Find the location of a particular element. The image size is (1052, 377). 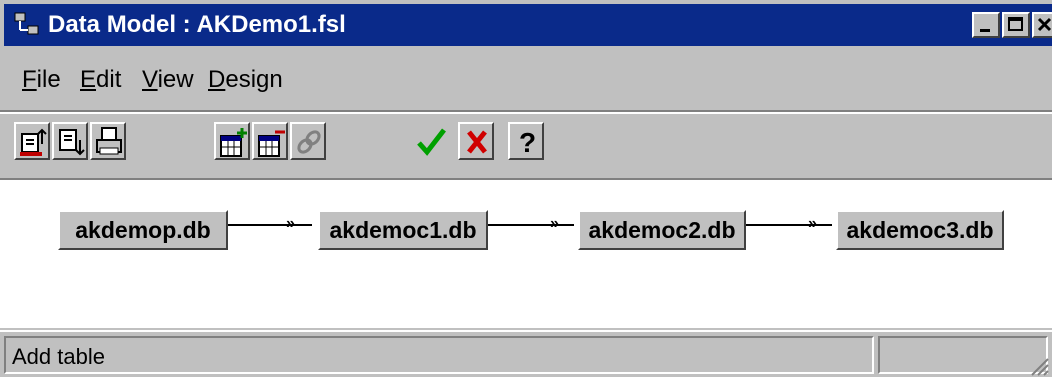

maximize-icon is located at coordinates (1015, 24).